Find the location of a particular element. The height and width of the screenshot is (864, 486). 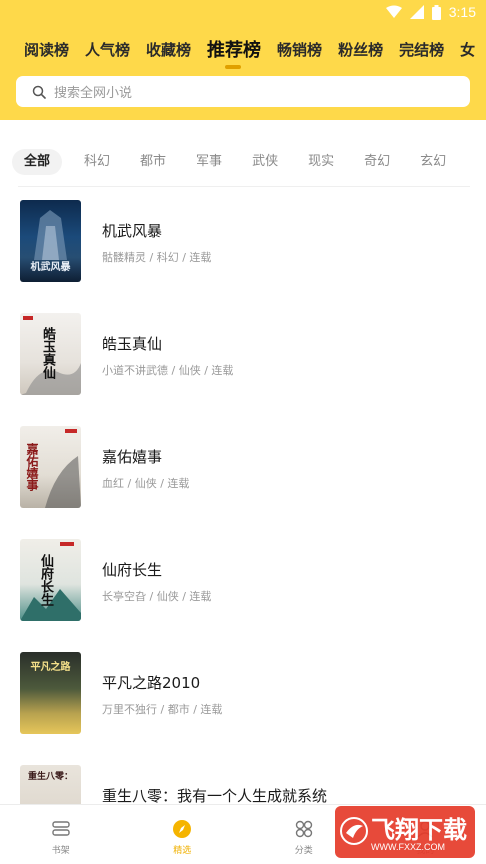

rank-tab: 女 is located at coordinates (467, 49).